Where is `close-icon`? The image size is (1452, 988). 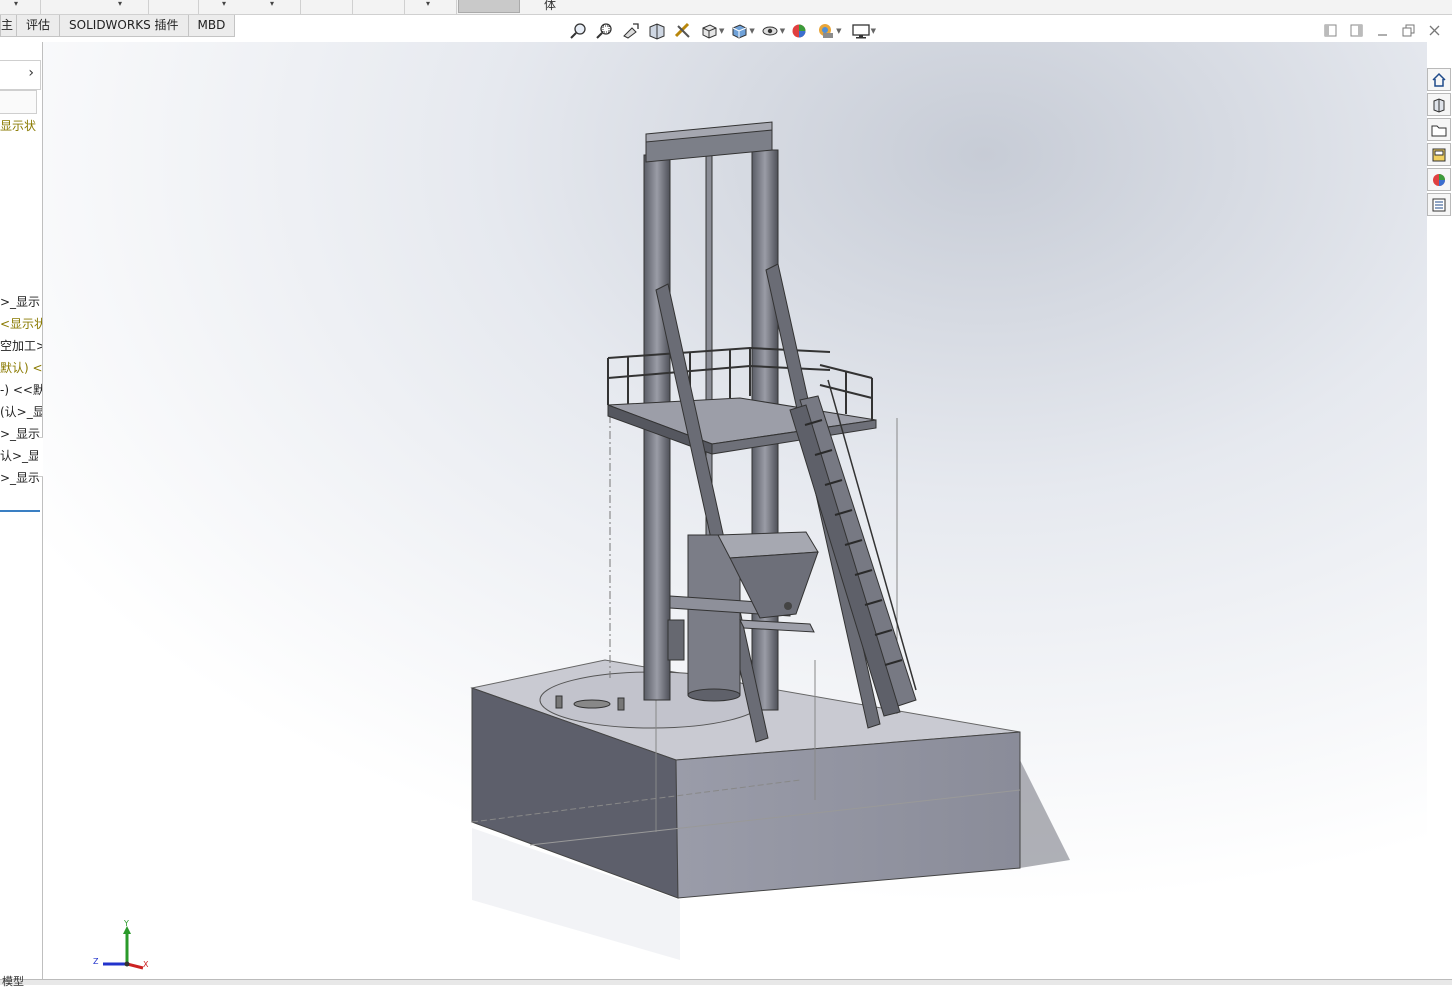
close-icon is located at coordinates (1434, 30).